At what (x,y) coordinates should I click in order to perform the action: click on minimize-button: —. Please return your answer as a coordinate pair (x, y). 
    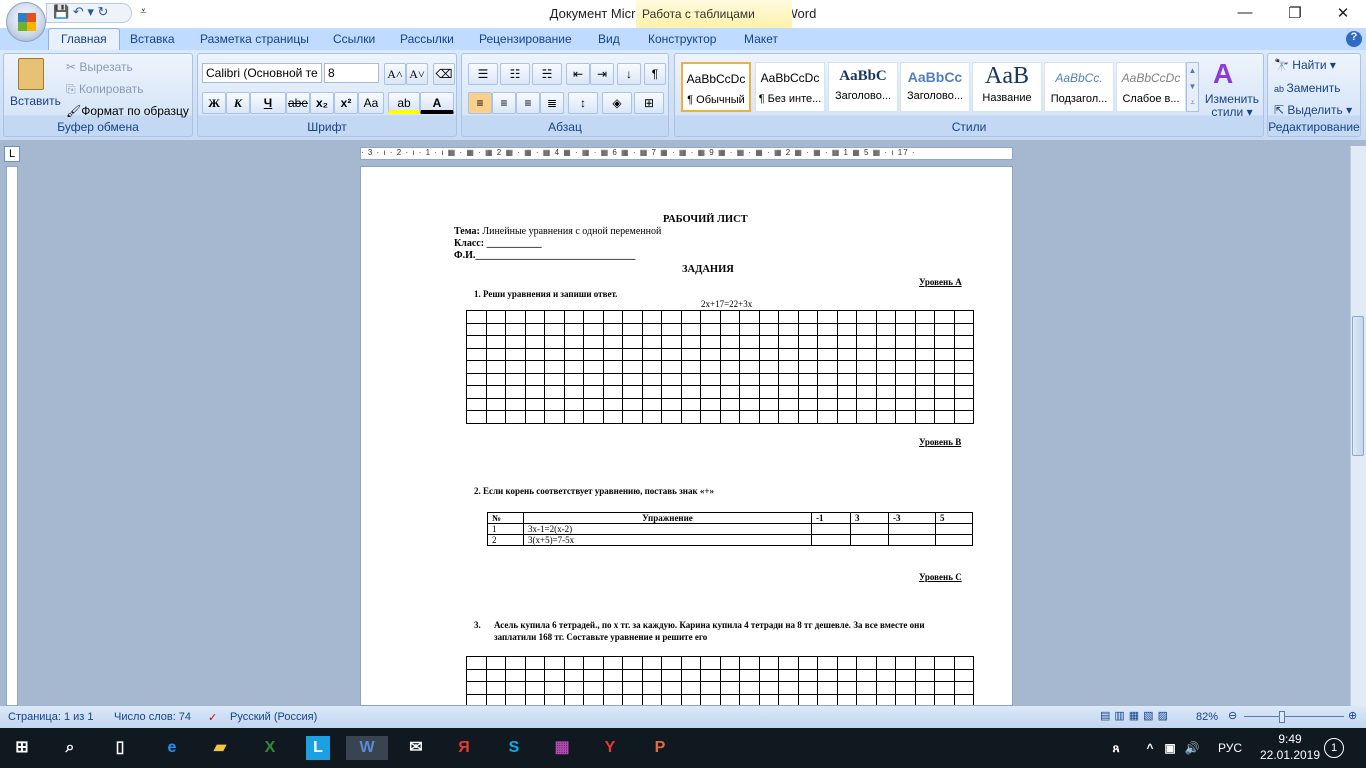
    Looking at the image, I should click on (1245, 12).